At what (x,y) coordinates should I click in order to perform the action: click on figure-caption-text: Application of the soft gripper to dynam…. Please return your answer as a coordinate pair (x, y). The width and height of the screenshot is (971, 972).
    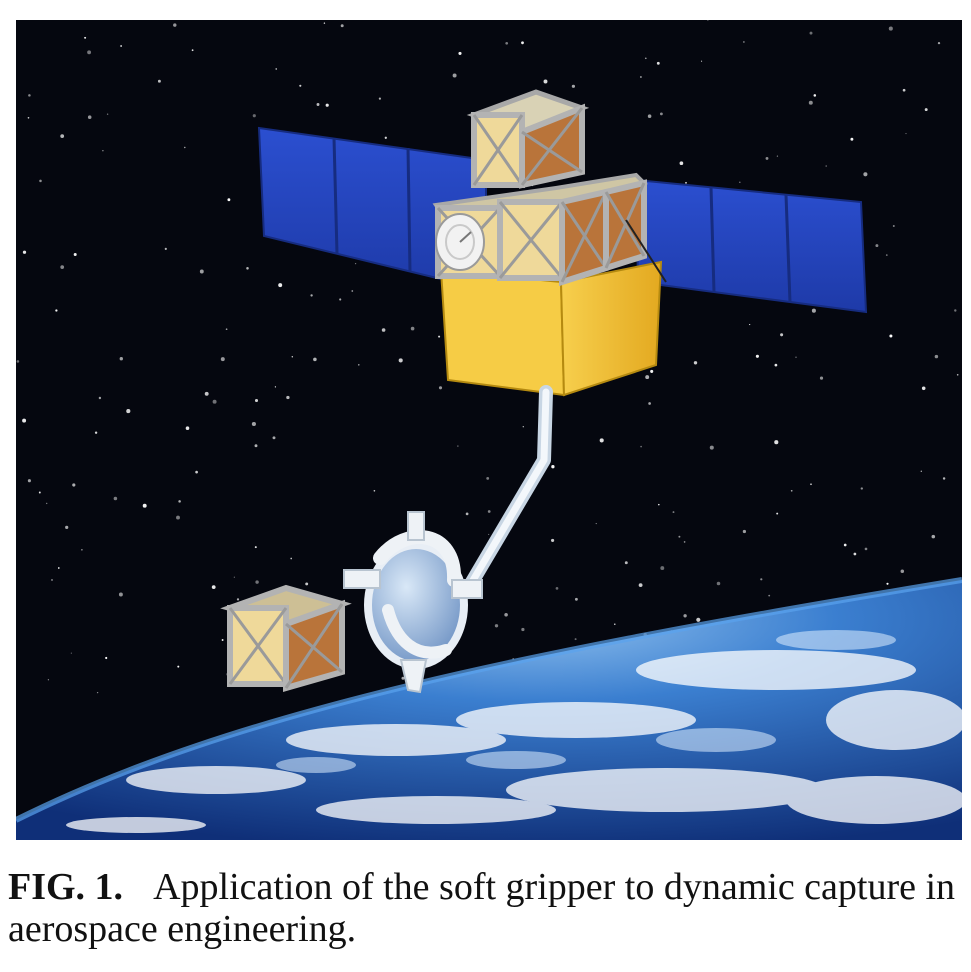
    Looking at the image, I should click on (482, 908).